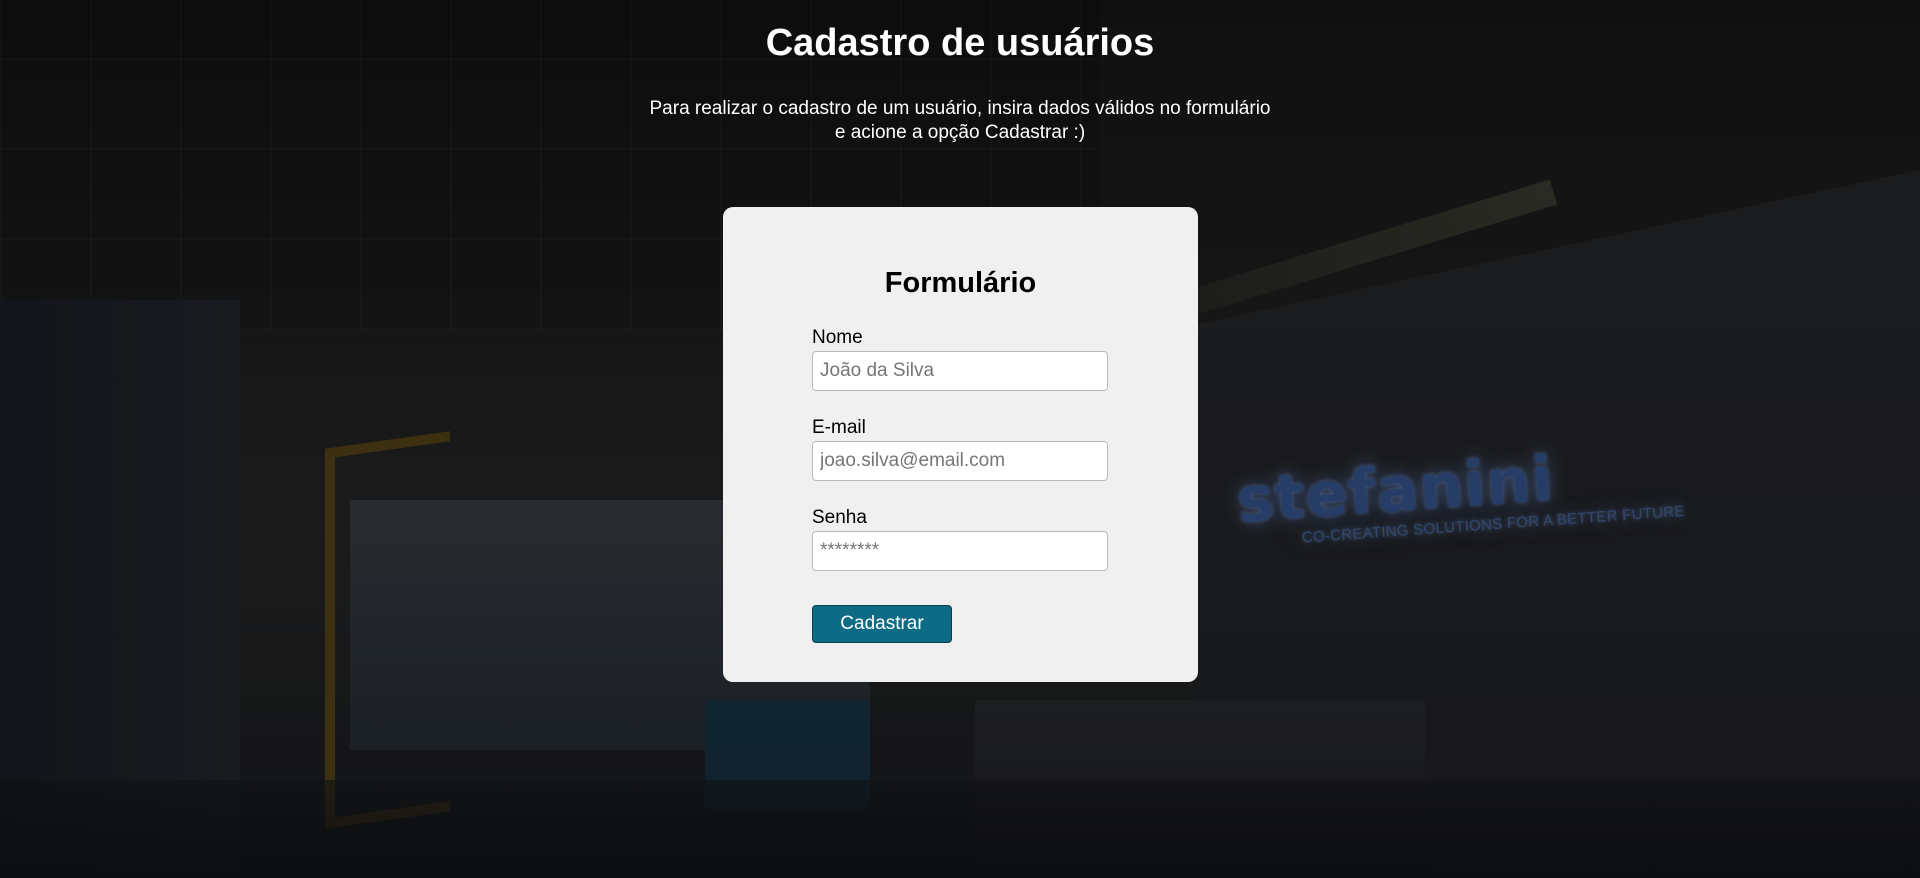  Describe the element at coordinates (960, 551) in the screenshot. I see `password-input` at that location.